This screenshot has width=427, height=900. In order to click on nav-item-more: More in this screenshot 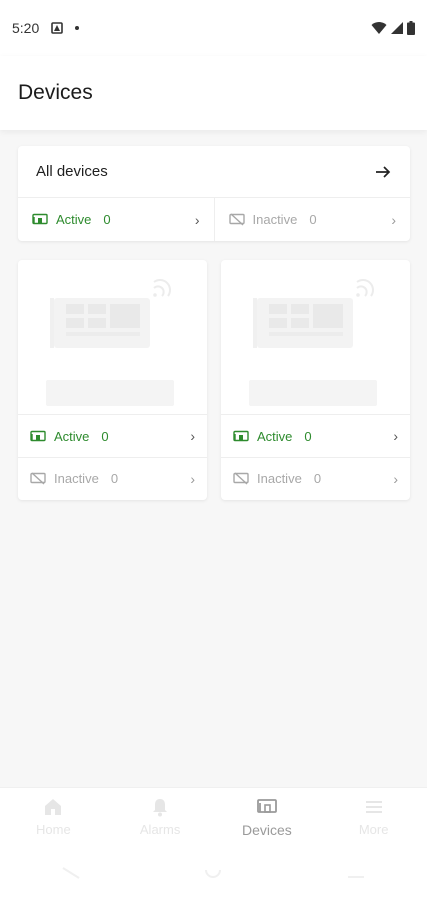, I will do `click(373, 816)`.